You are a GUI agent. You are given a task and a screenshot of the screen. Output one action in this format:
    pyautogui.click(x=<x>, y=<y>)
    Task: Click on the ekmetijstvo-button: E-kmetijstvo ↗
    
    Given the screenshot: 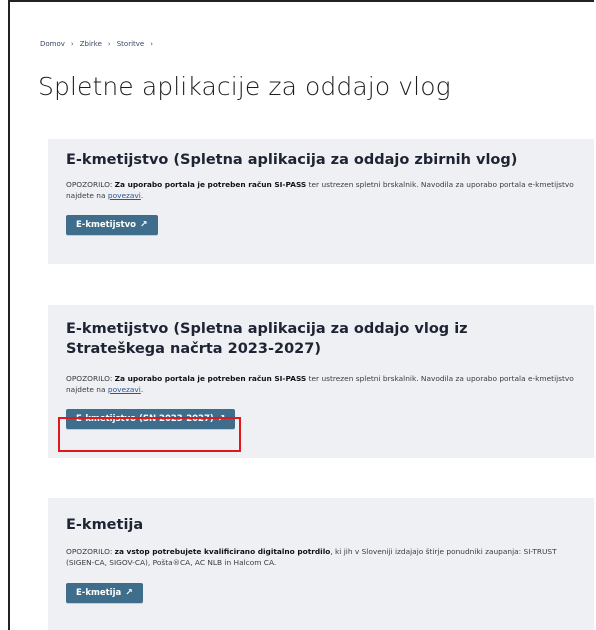 What is the action you would take?
    pyautogui.click(x=112, y=225)
    